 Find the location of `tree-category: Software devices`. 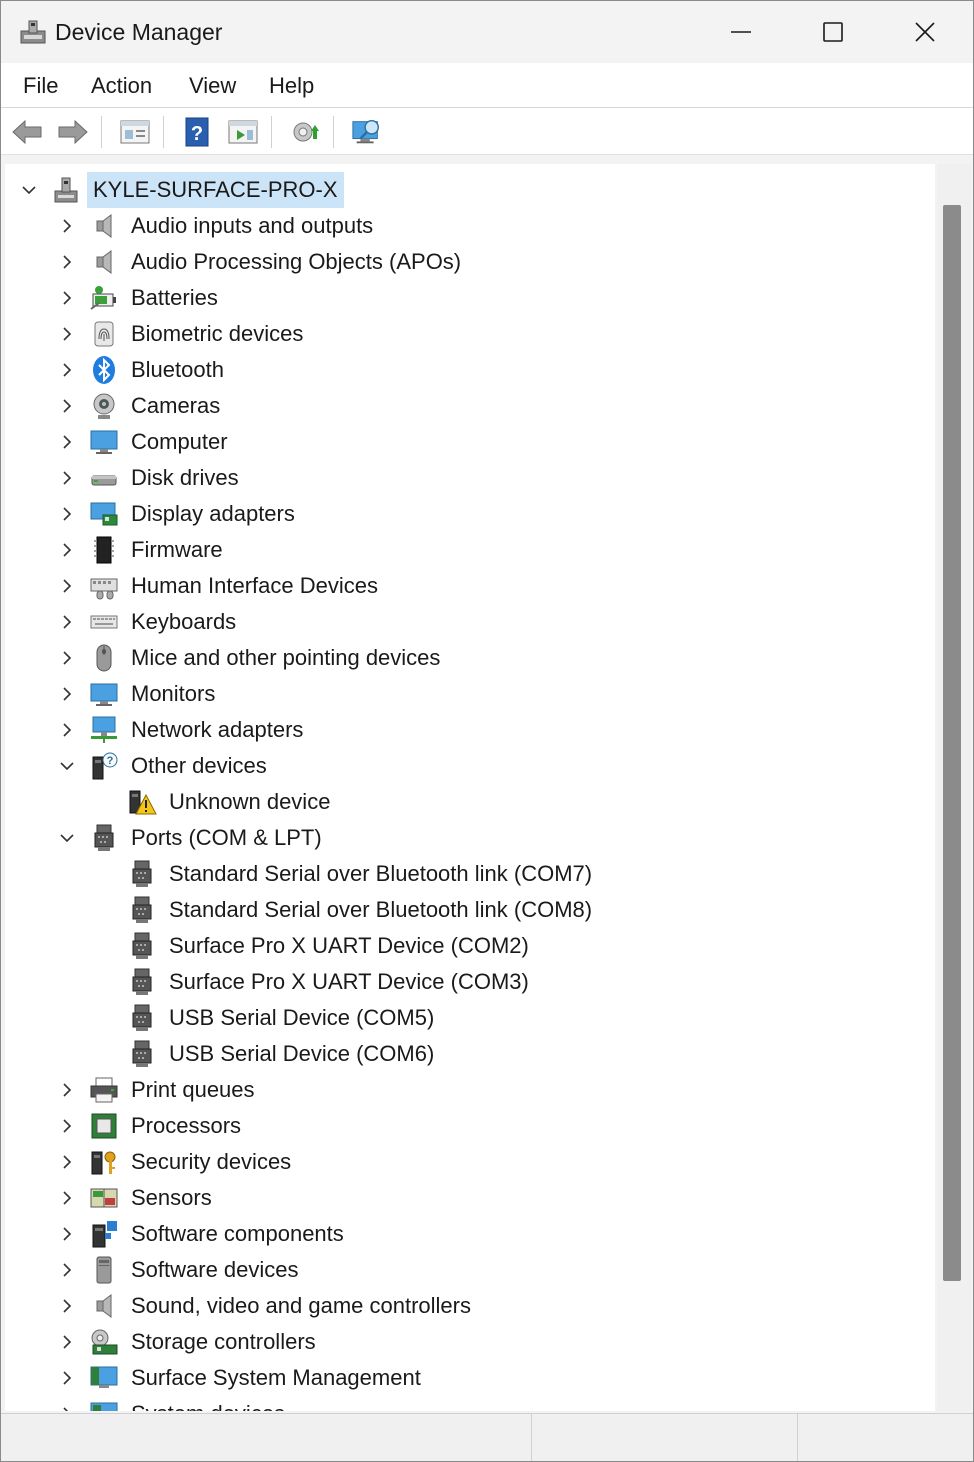

tree-category: Software devices is located at coordinates (470, 1270).